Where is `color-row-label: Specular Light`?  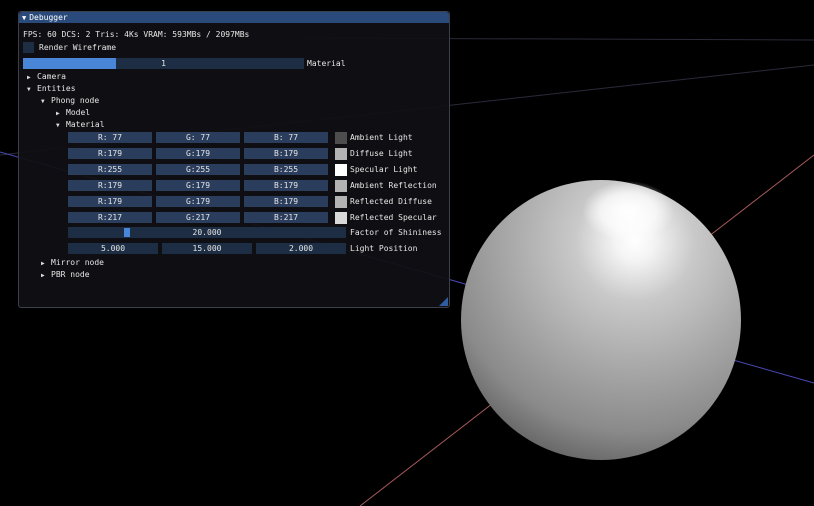
color-row-label: Specular Light is located at coordinates (384, 169).